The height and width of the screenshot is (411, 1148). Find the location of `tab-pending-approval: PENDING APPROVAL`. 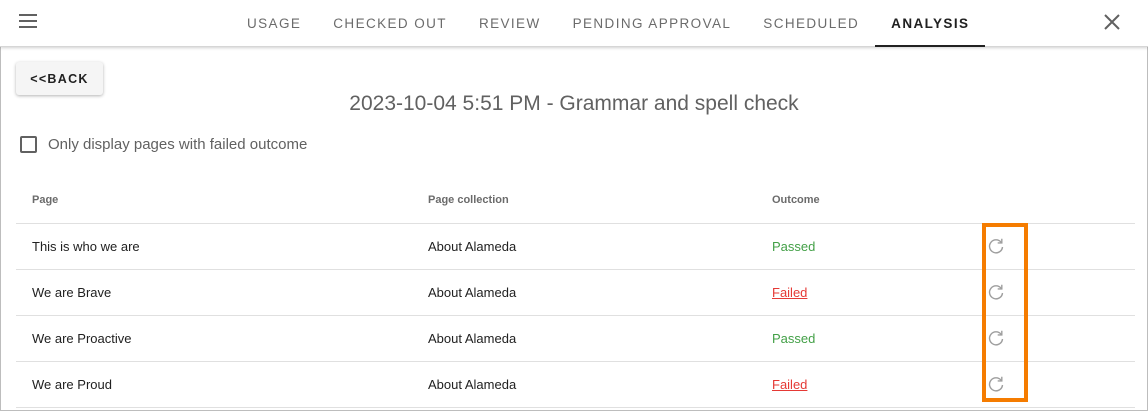

tab-pending-approval: PENDING APPROVAL is located at coordinates (652, 23).